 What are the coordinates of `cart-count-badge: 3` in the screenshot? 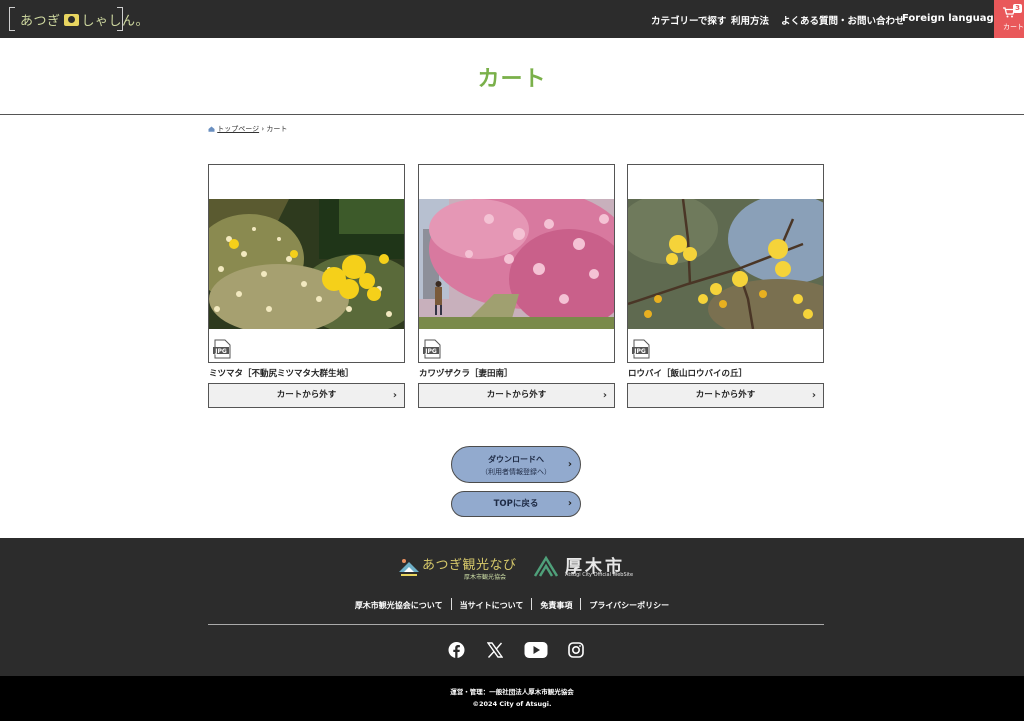 It's located at (1017, 8).